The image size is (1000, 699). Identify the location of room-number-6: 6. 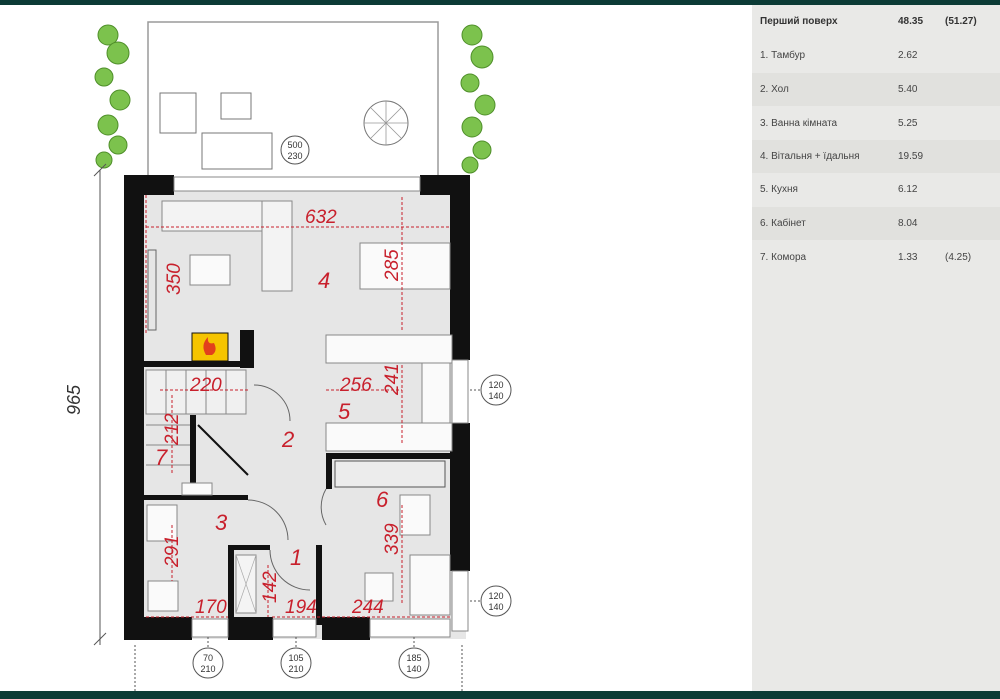
(382, 499).